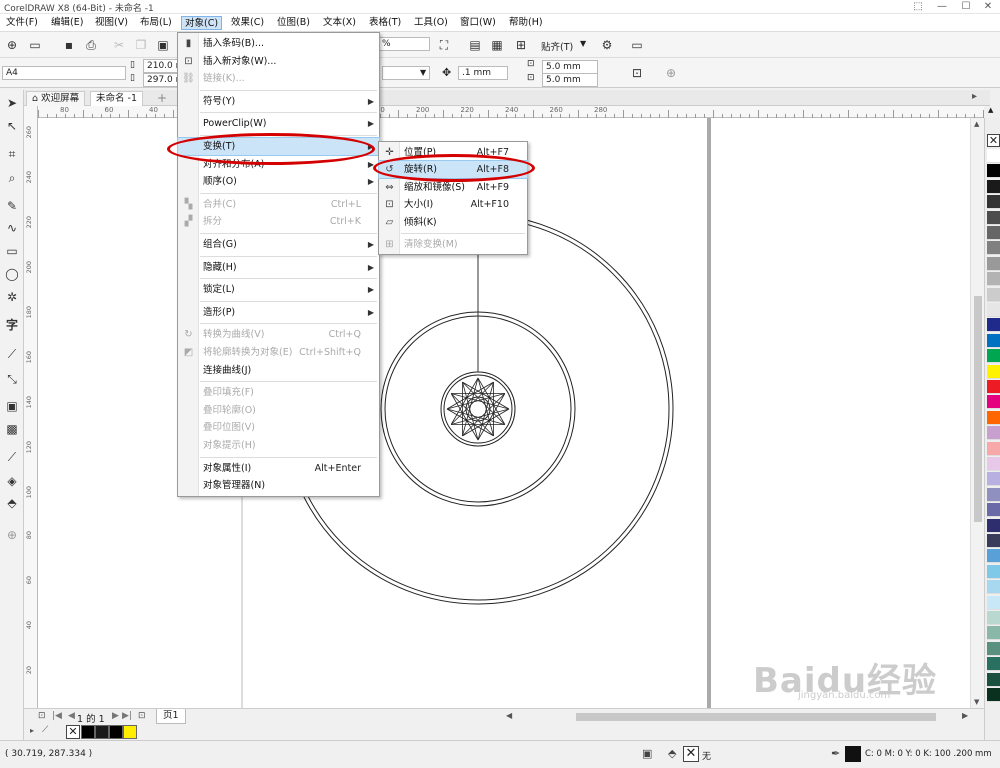 This screenshot has height=768, width=1000. I want to click on help-icon: ⬚, so click(918, 7).